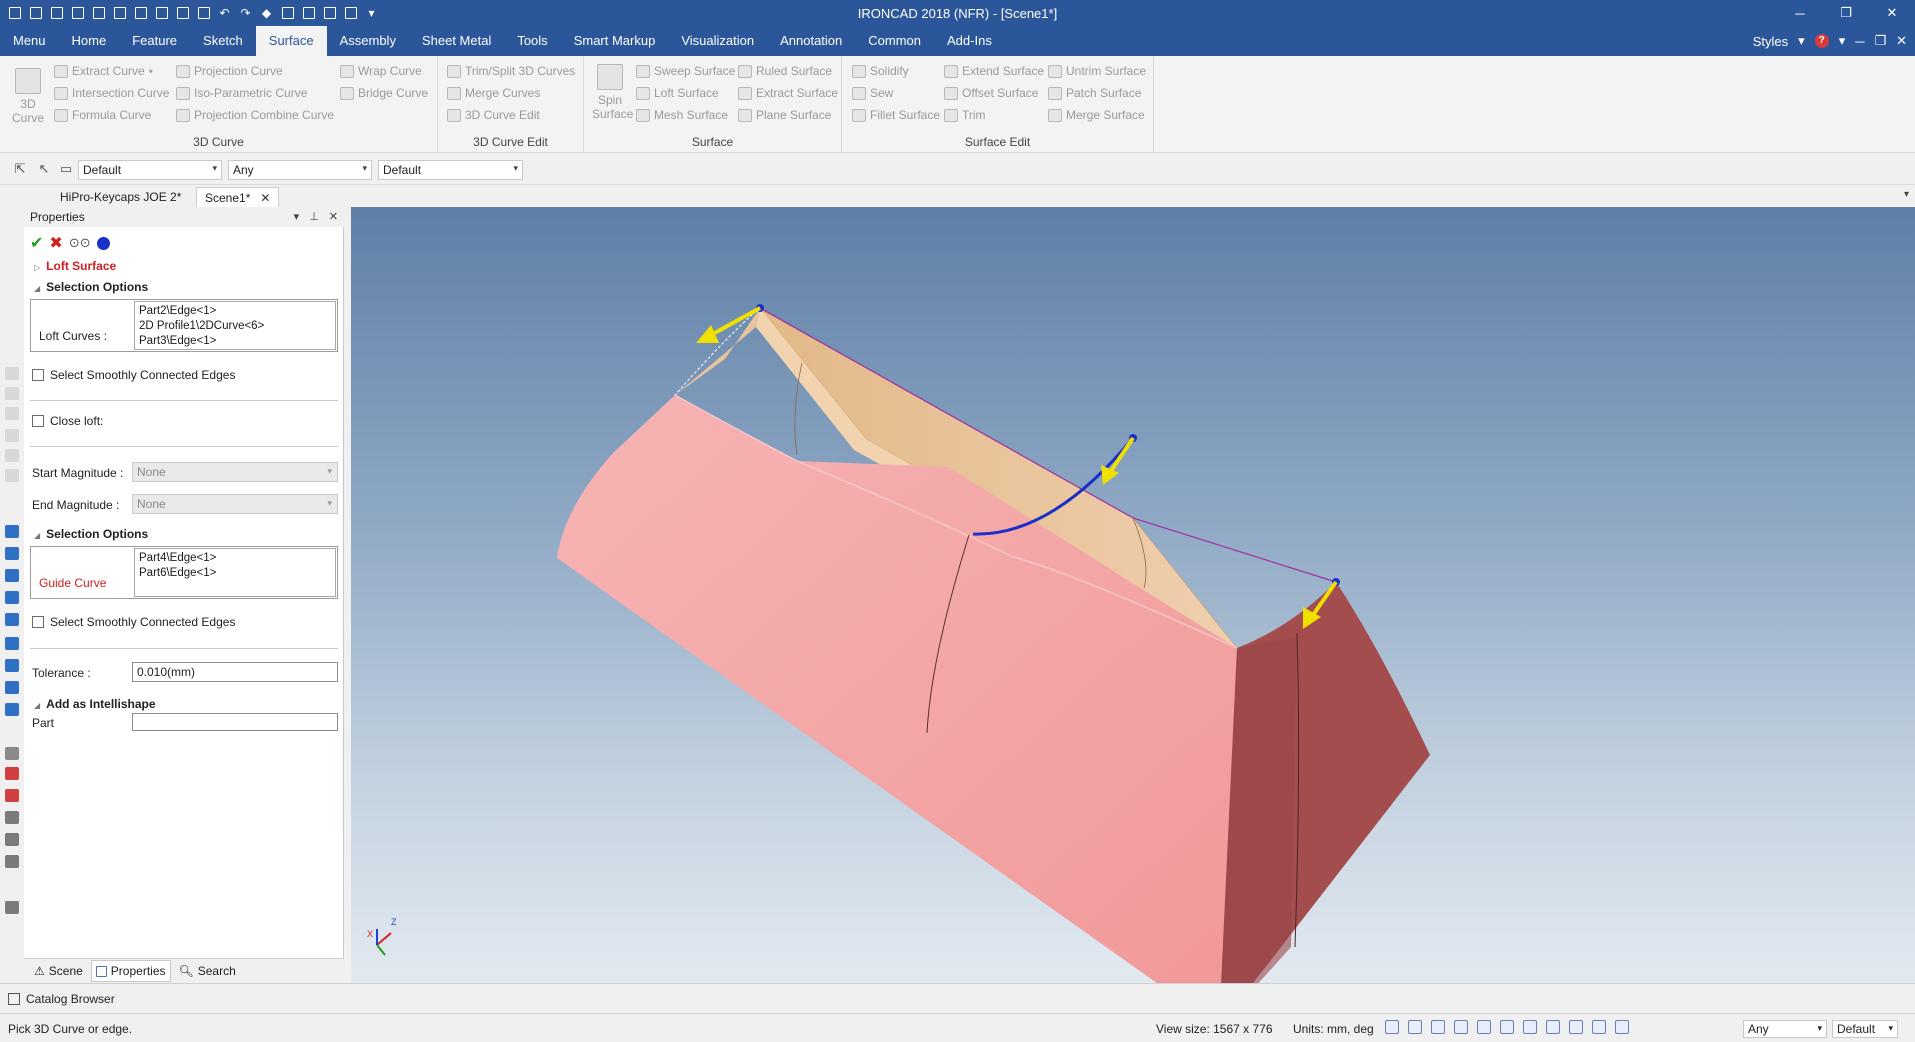  What do you see at coordinates (130, 971) in the screenshot?
I see `panel-tab-properties: Properties` at bounding box center [130, 971].